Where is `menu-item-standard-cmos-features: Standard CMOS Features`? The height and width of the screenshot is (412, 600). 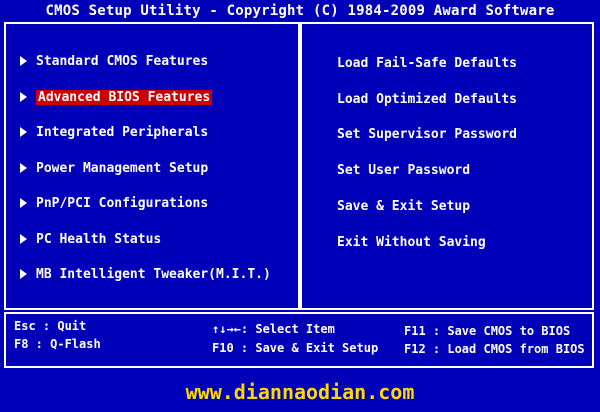 menu-item-standard-cmos-features: Standard CMOS Features is located at coordinates (114, 62).